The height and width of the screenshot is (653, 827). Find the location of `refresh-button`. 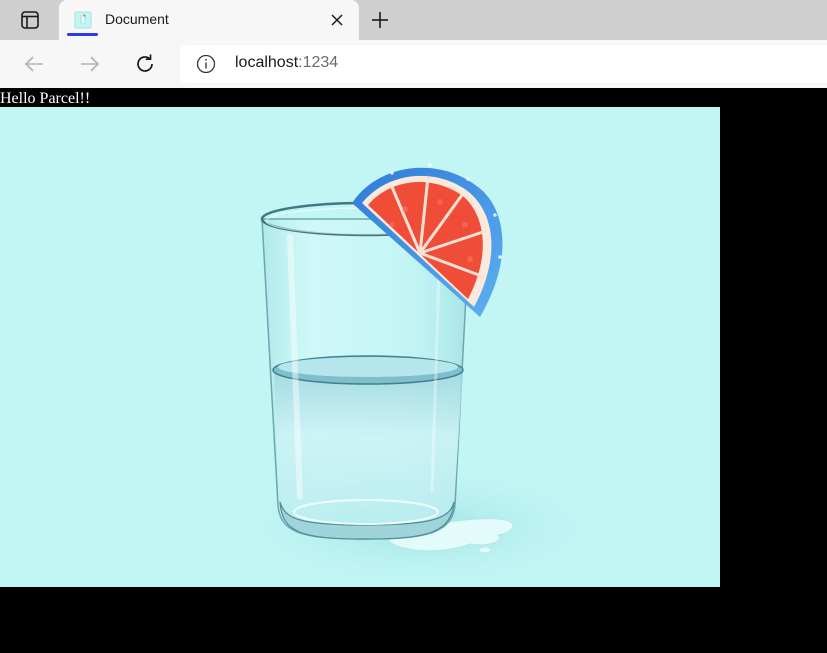

refresh-button is located at coordinates (145, 64).